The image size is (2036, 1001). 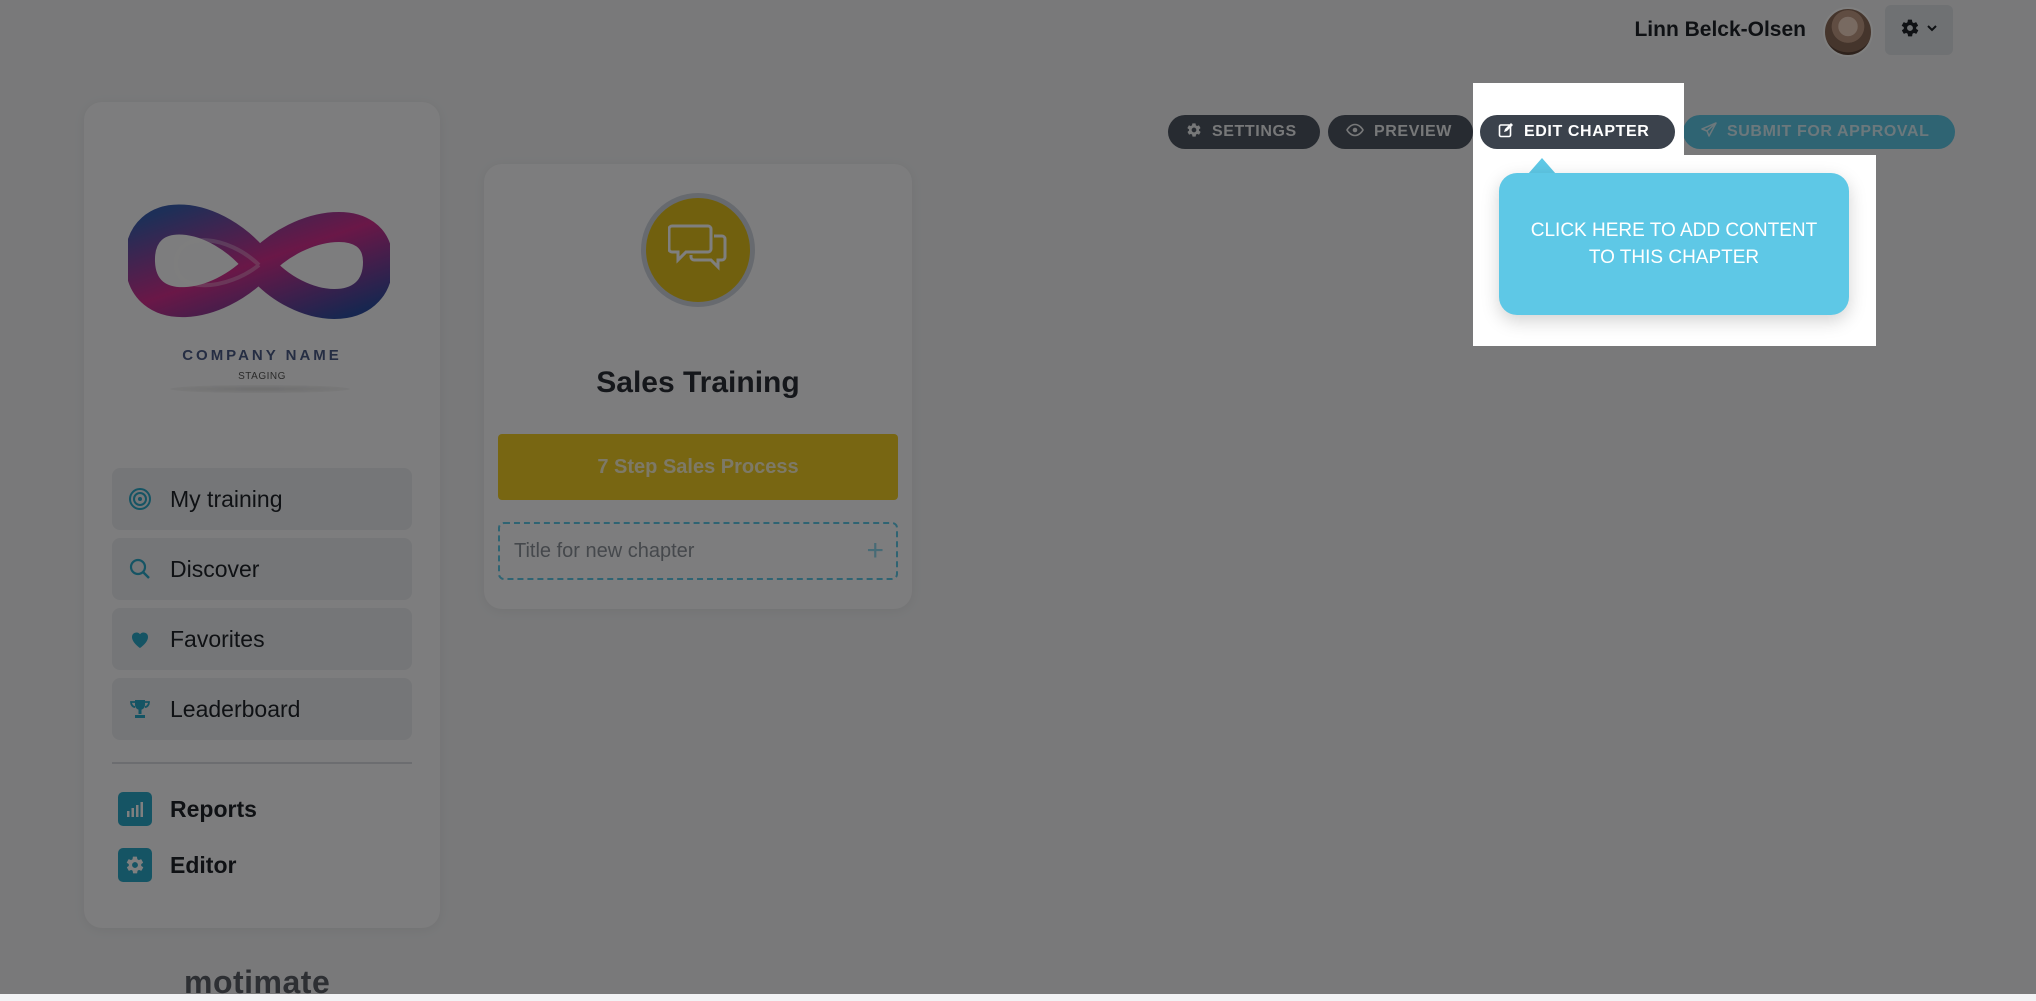 What do you see at coordinates (1506, 132) in the screenshot?
I see `edit-icon` at bounding box center [1506, 132].